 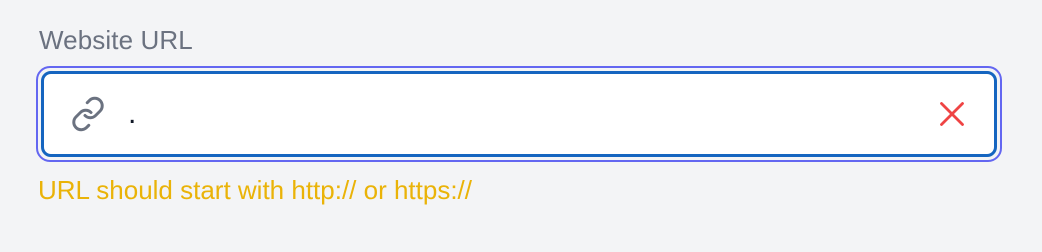 I want to click on close-icon, so click(x=952, y=114).